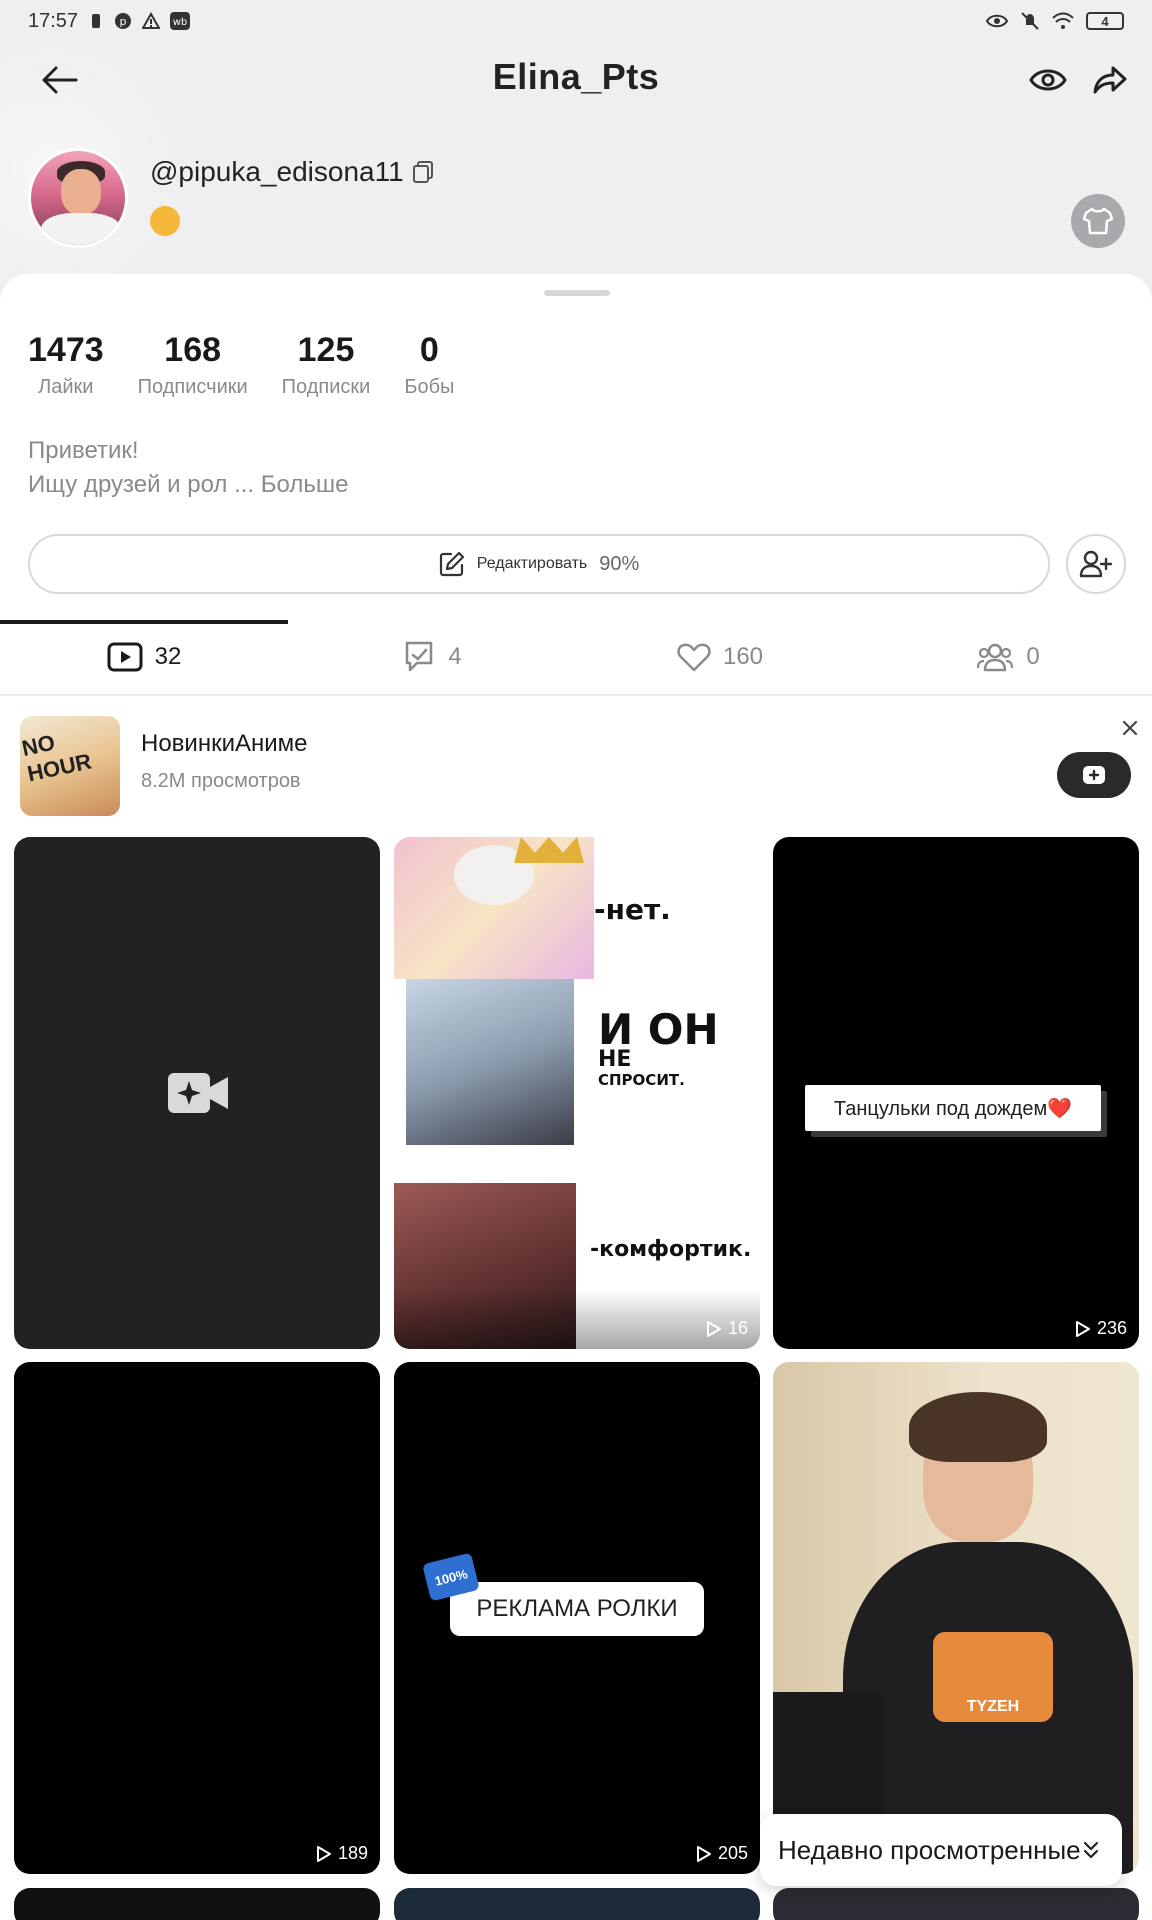 The height and width of the screenshot is (1920, 1152). I want to click on stat-label: Лайки, so click(66, 387).